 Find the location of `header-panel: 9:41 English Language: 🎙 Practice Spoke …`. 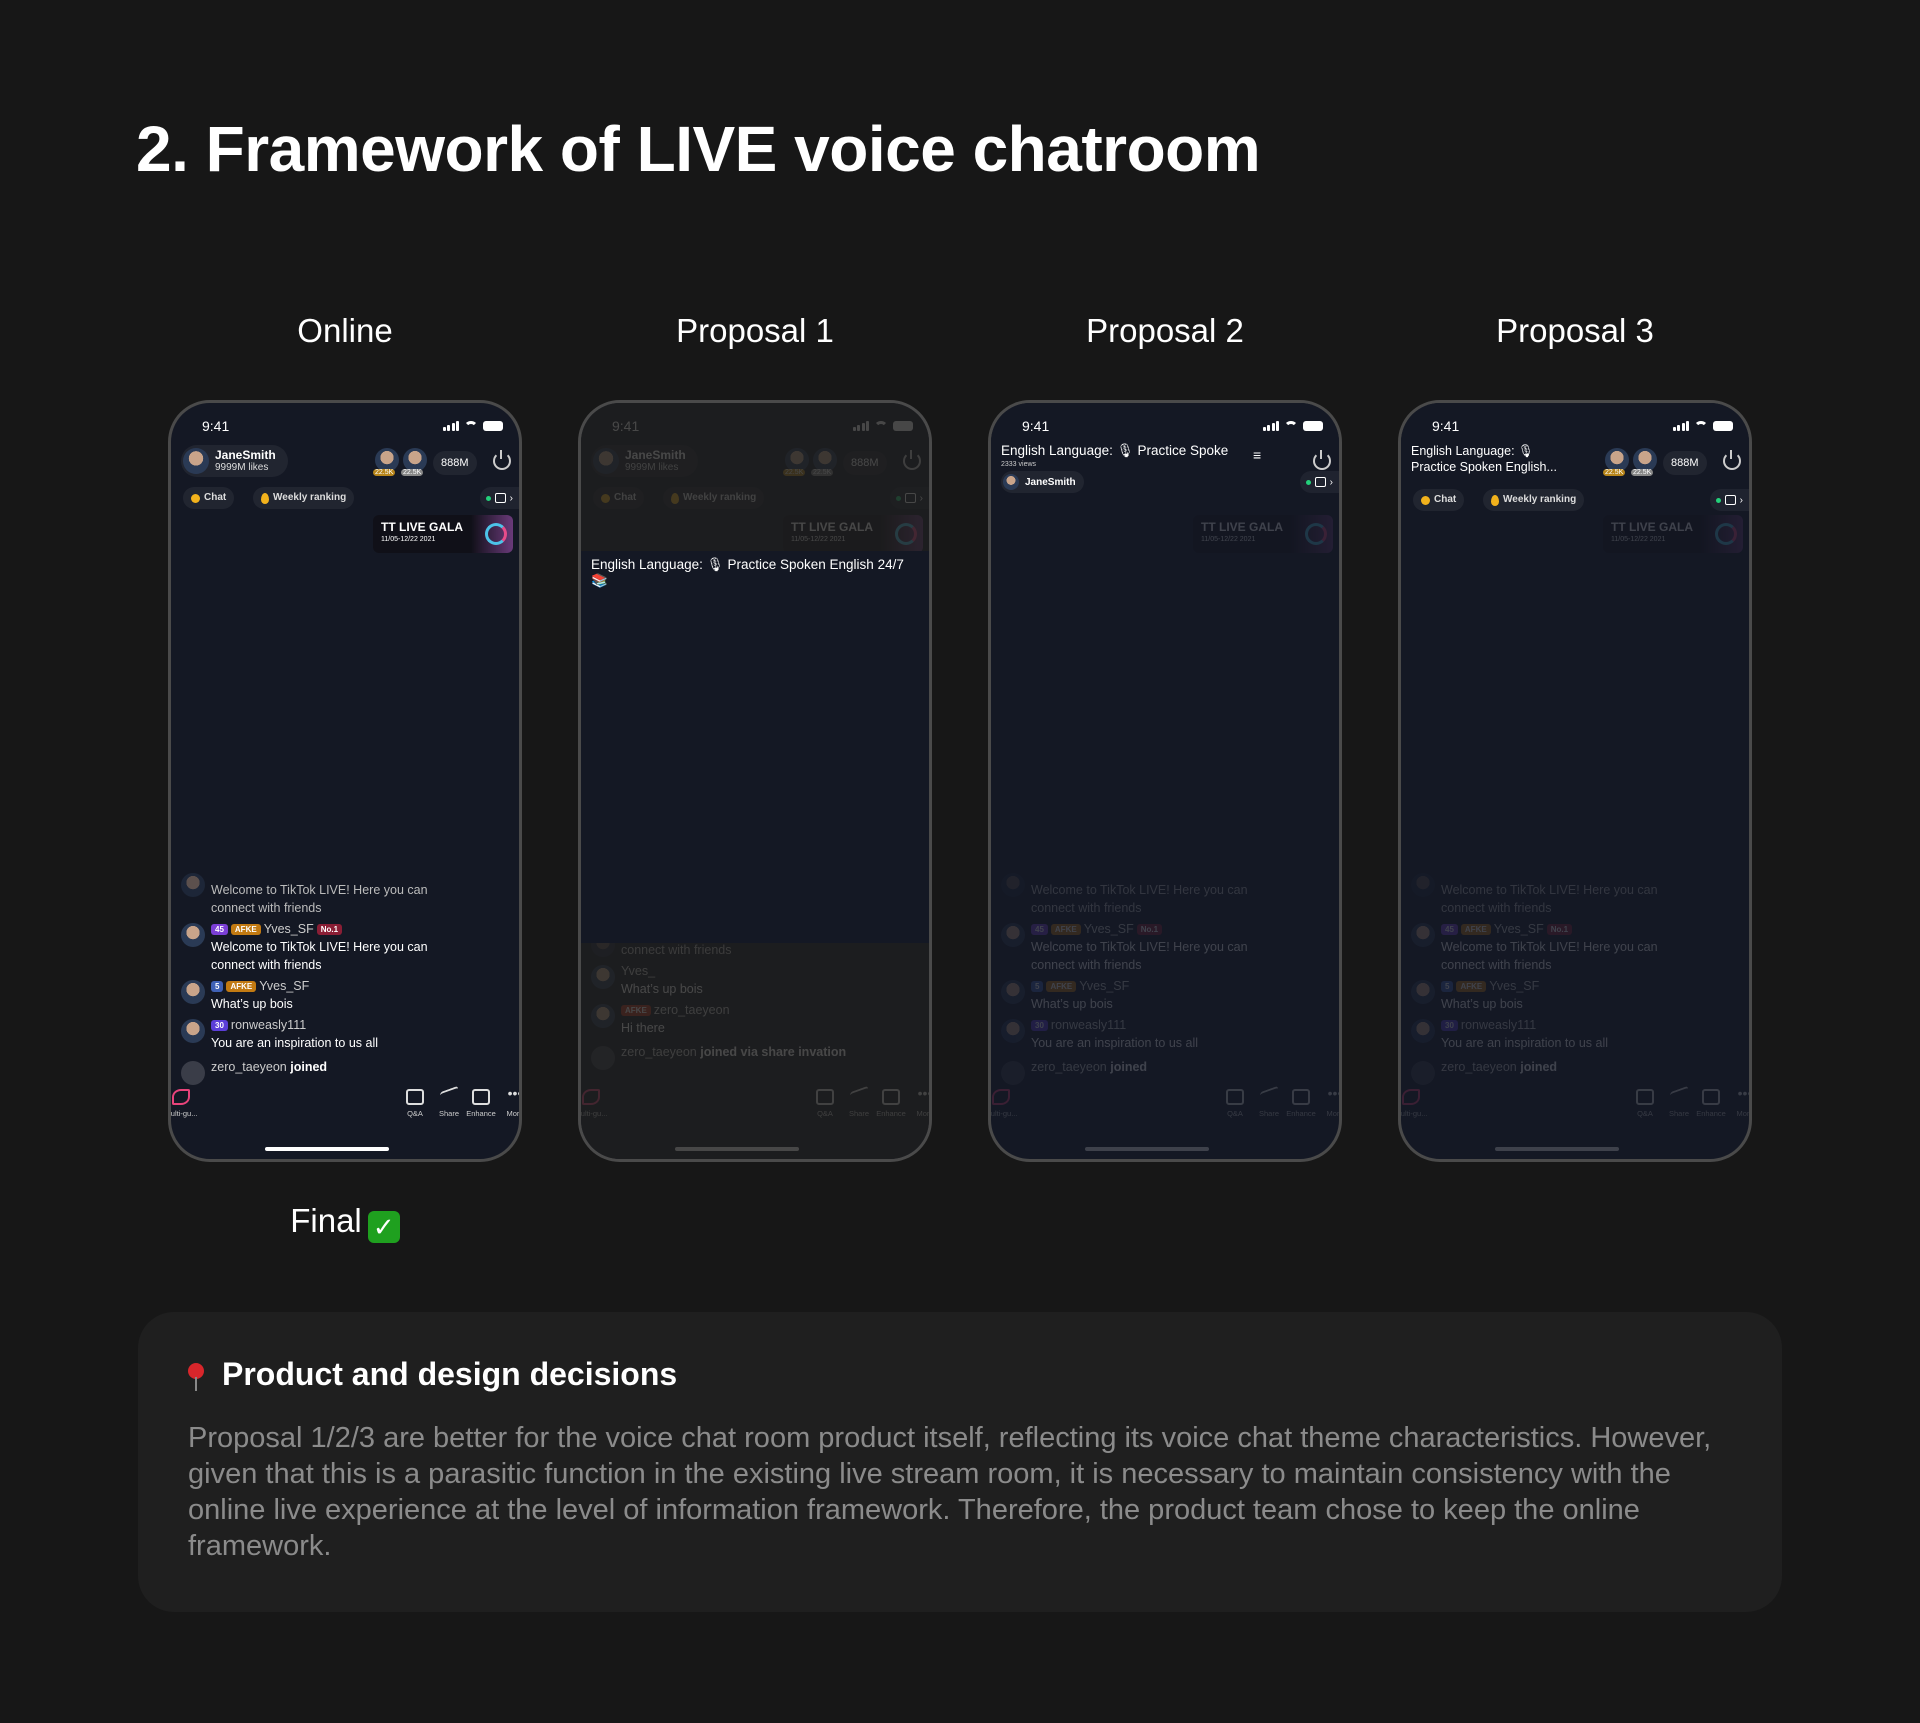

header-panel: 9:41 English Language: 🎙 Practice Spoke … is located at coordinates (1165, 458).